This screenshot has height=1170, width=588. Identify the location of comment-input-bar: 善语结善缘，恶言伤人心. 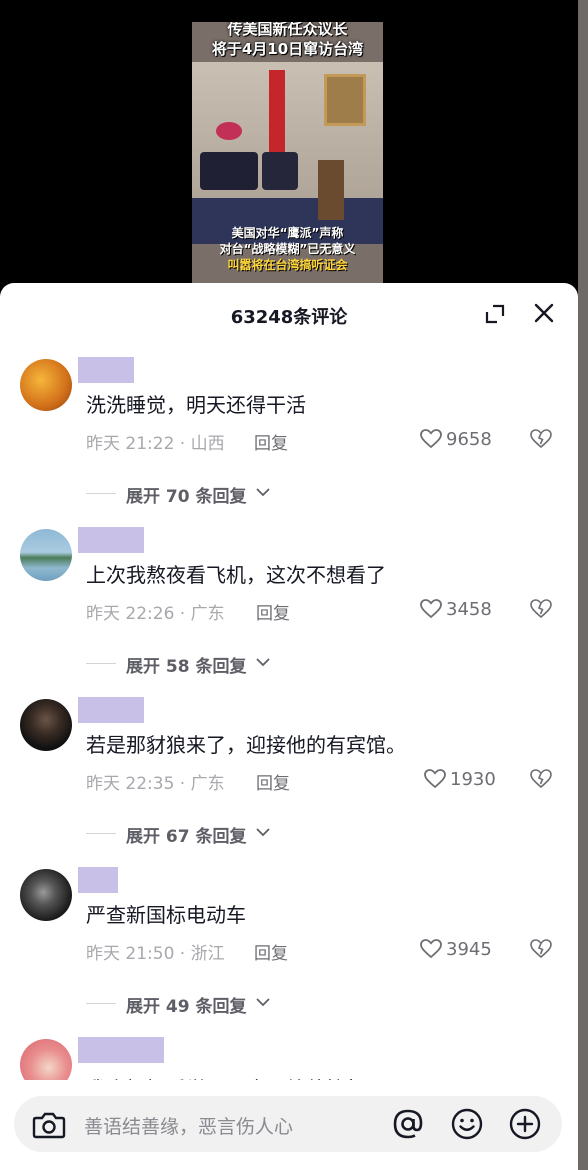
(289, 1125).